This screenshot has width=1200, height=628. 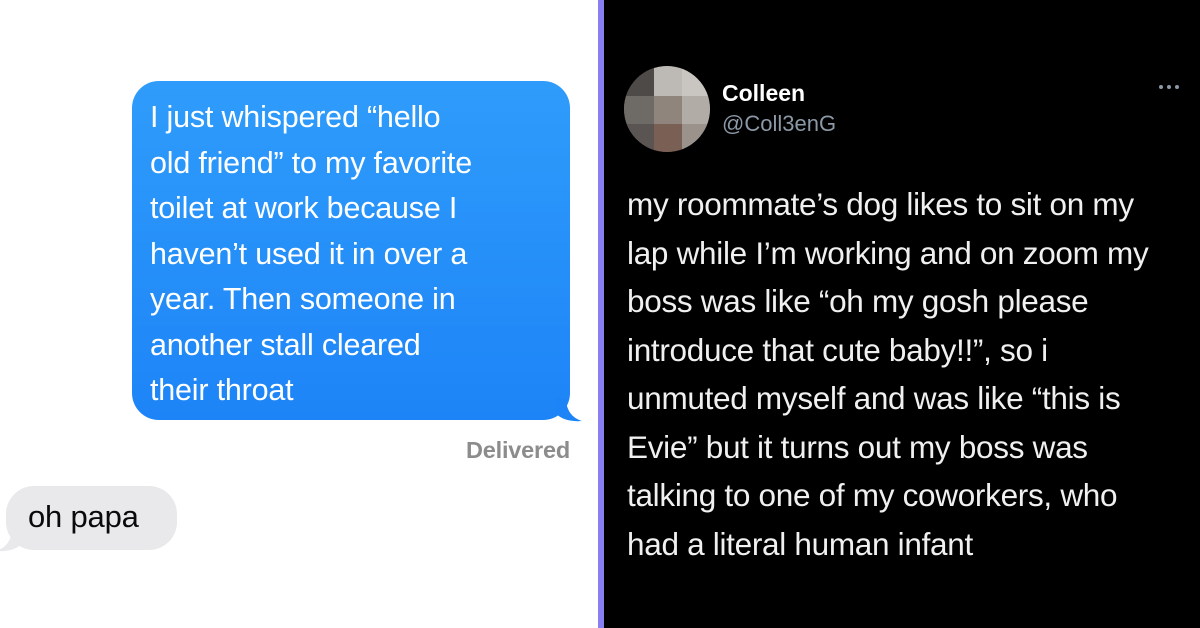 What do you see at coordinates (303, 299) in the screenshot?
I see `sent-message-line: year. Then someone in` at bounding box center [303, 299].